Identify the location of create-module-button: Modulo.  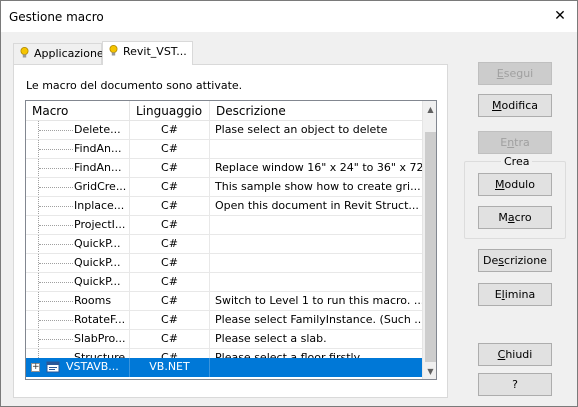
(515, 184).